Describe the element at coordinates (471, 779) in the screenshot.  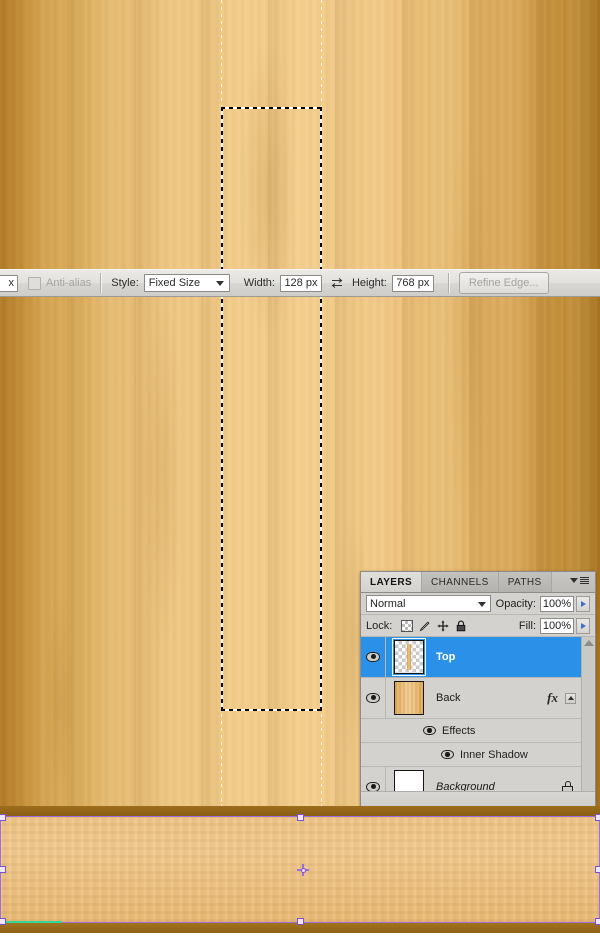
I see `layer-row-background: Background` at that location.